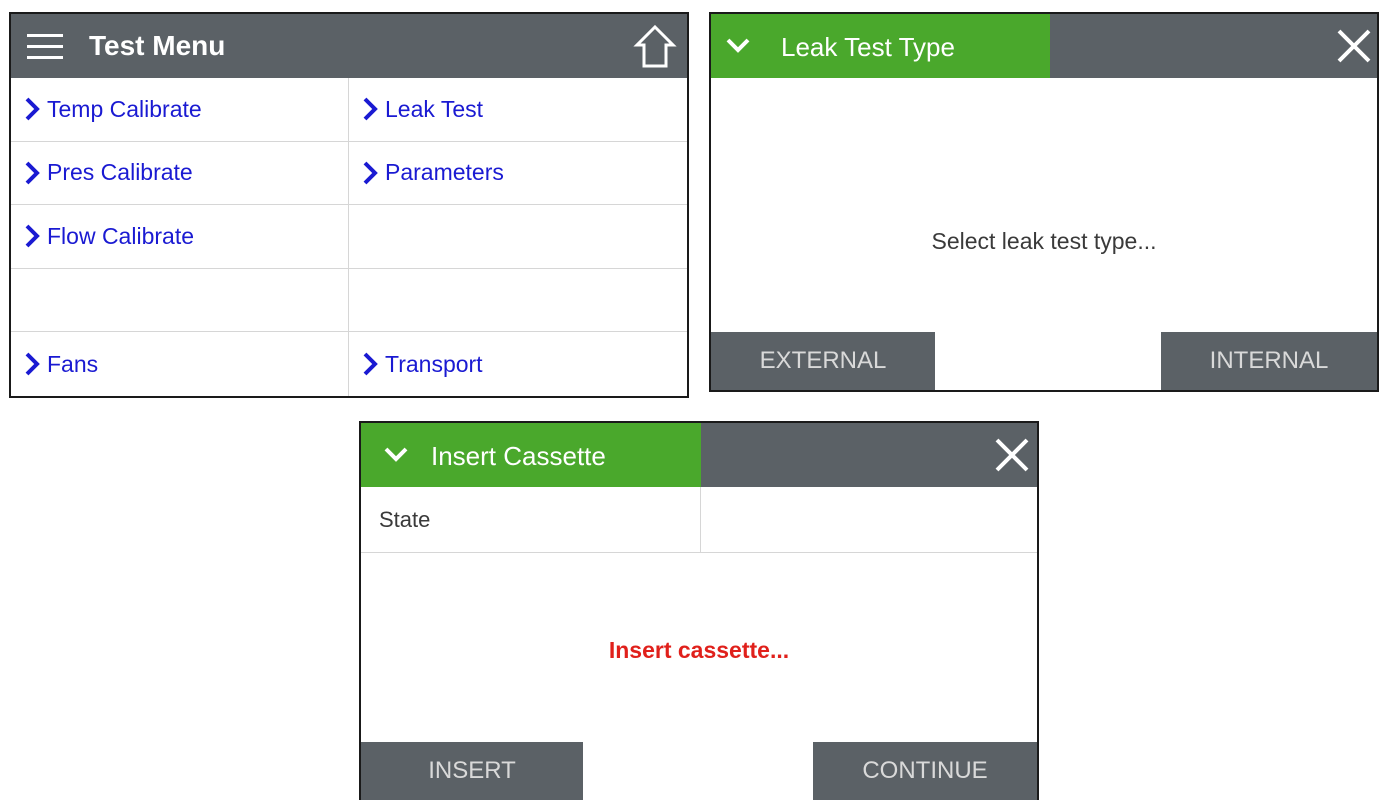 Image resolution: width=1379 pixels, height=800 pixels. What do you see at coordinates (472, 771) in the screenshot?
I see `insert-button: INSERT` at bounding box center [472, 771].